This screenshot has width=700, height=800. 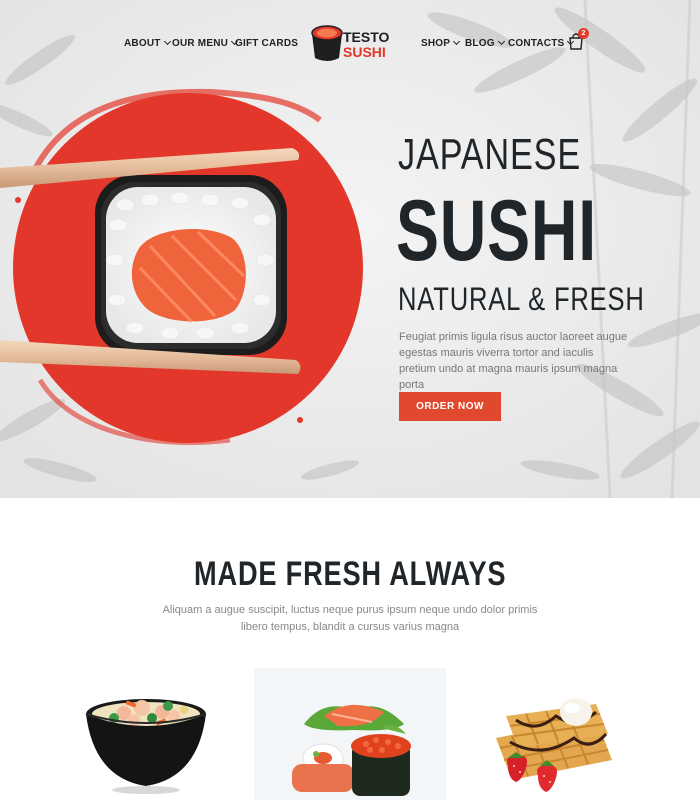 I want to click on hero-heading-line3: NATURAL & FRESH, so click(x=521, y=299).